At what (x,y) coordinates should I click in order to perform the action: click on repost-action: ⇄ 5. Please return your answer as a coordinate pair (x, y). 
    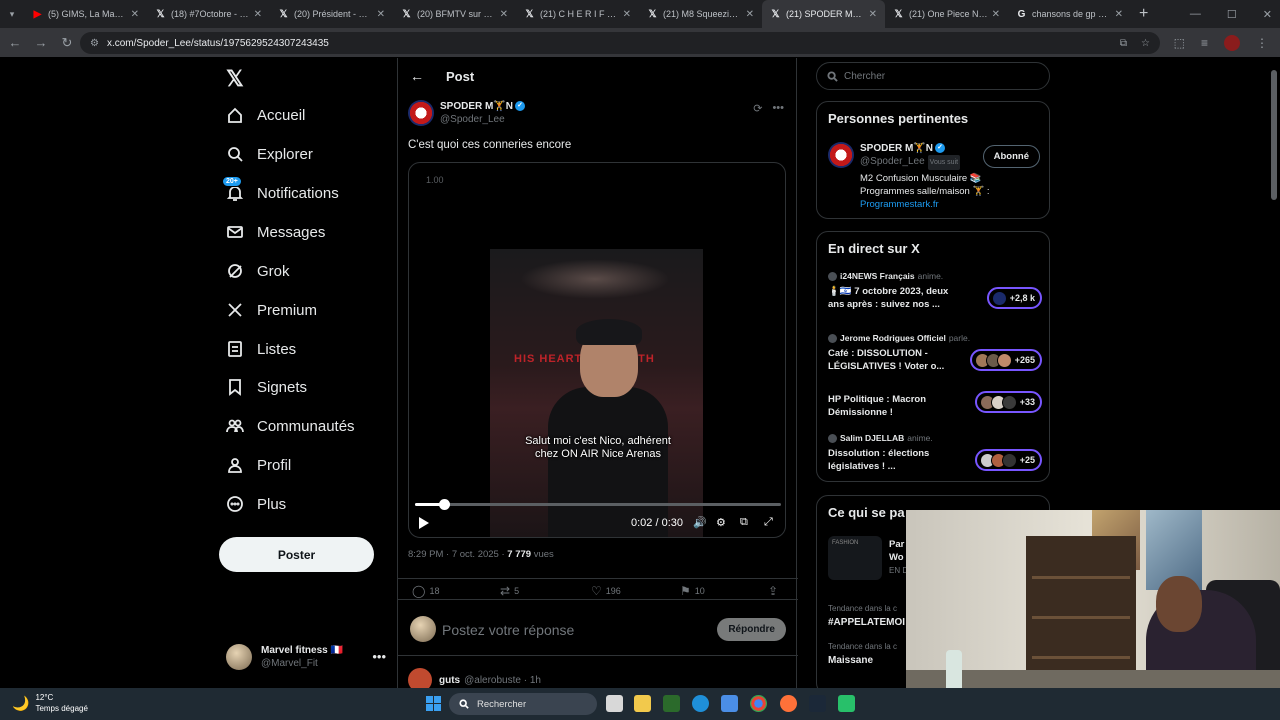
    Looking at the image, I should click on (509, 591).